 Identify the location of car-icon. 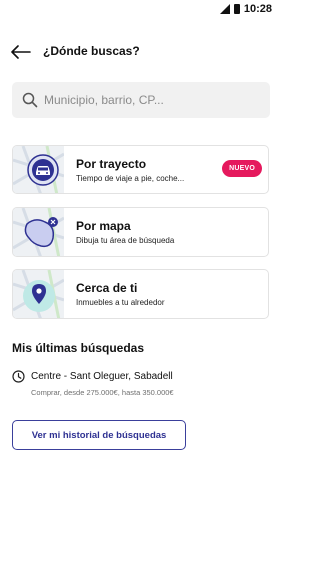
(43, 170).